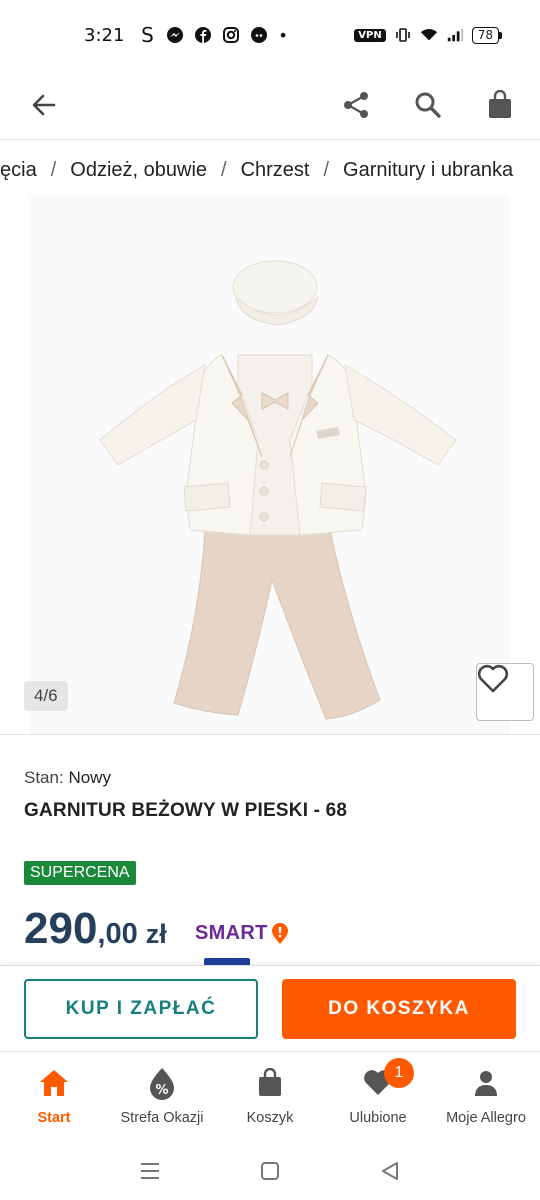 The image size is (540, 1200). Describe the element at coordinates (455, 35) in the screenshot. I see `signal-icon` at that location.